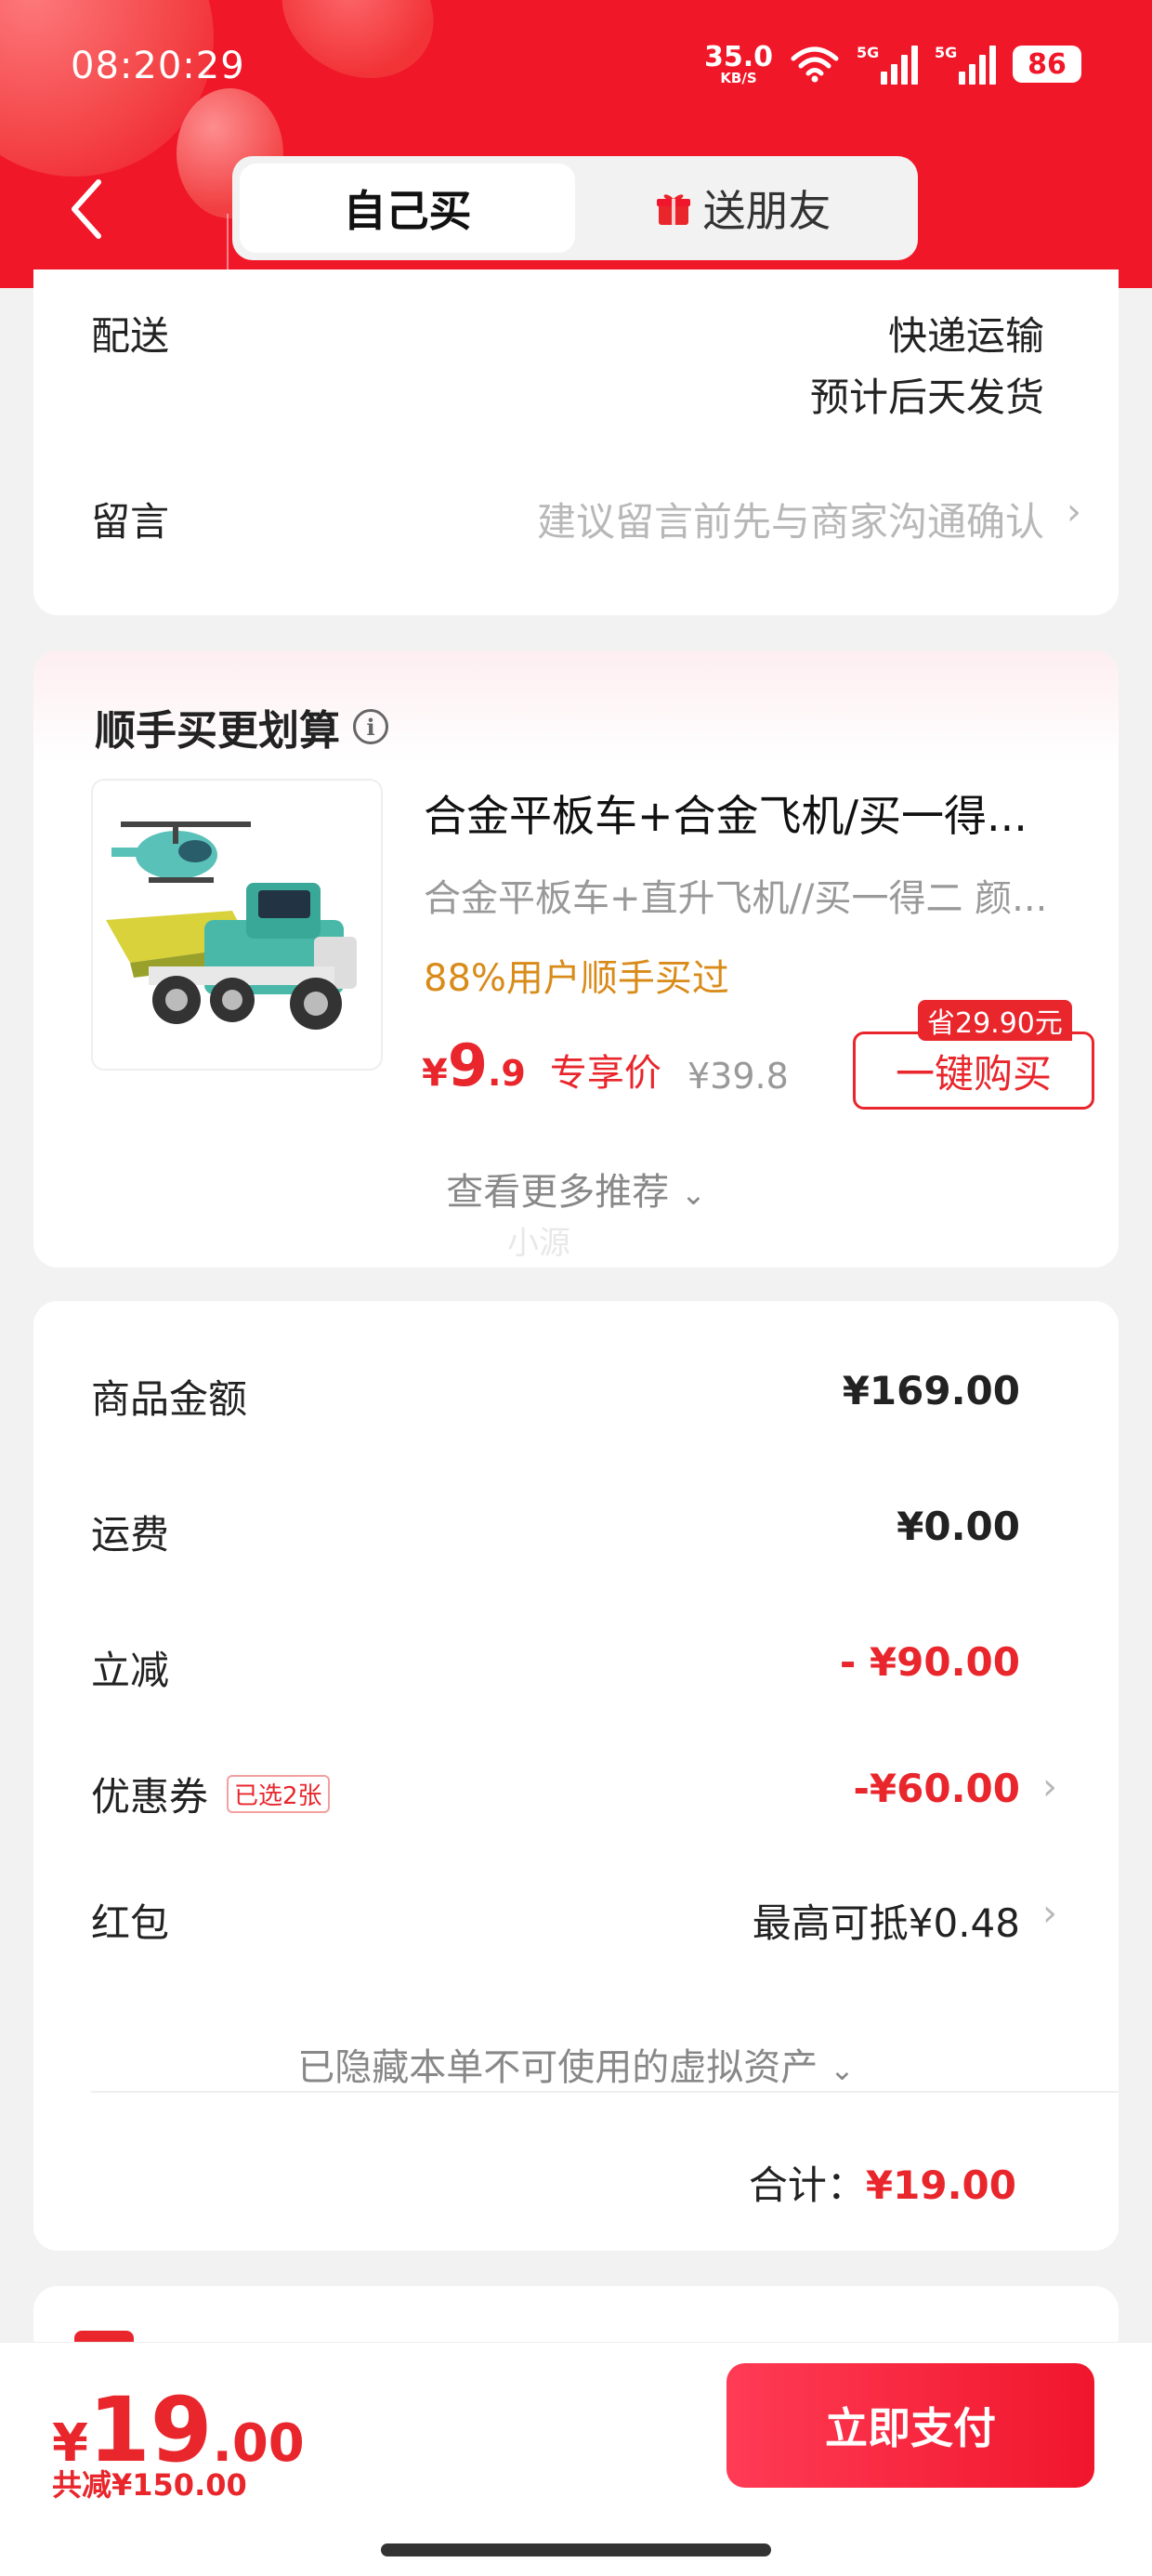 Image resolution: width=1152 pixels, height=2576 pixels. I want to click on save-badge: 省29.90元, so click(995, 1020).